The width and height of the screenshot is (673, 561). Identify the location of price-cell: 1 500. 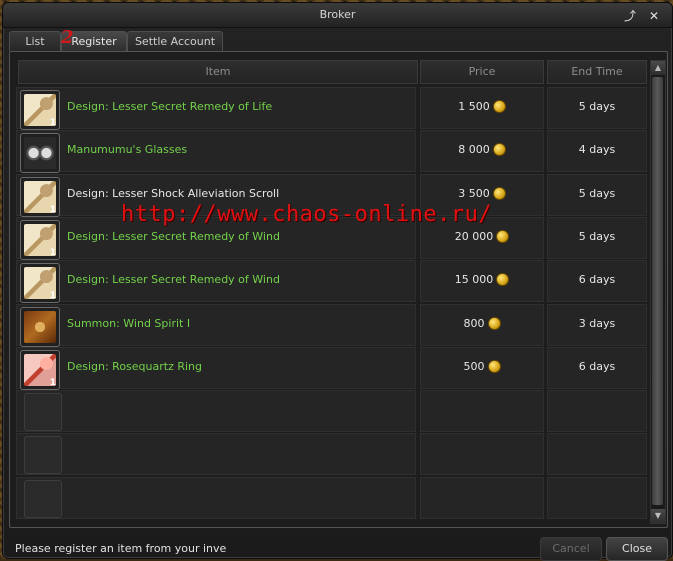
(482, 108).